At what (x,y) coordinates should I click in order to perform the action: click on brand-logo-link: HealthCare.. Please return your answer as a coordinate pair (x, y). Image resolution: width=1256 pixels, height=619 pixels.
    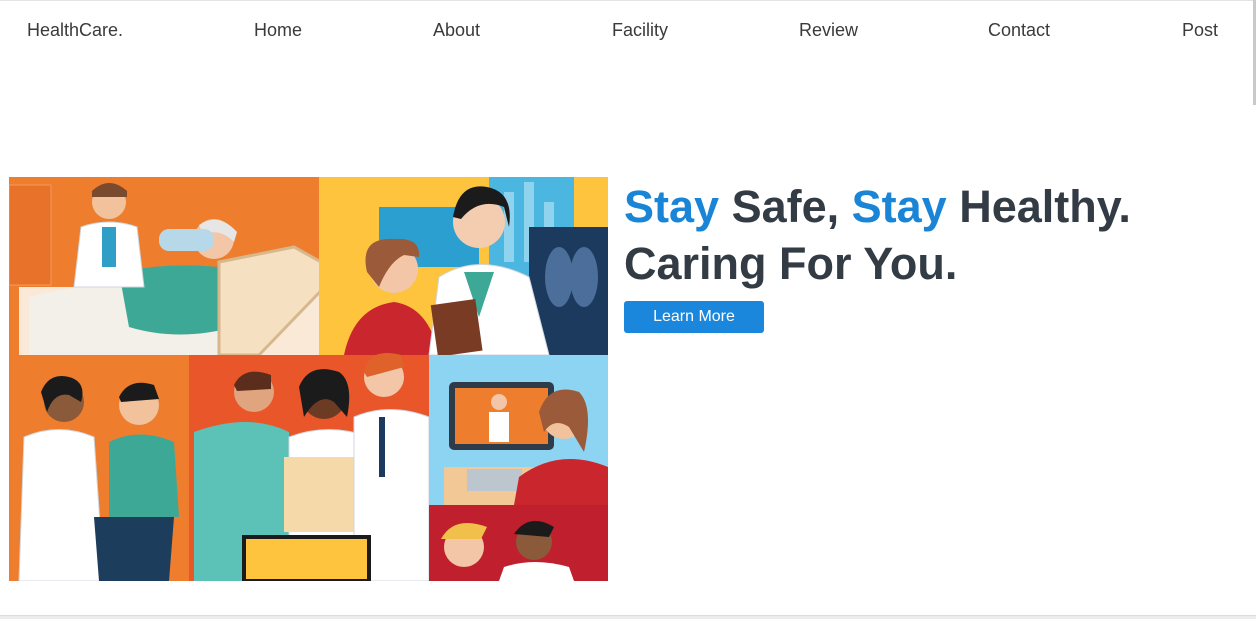
    Looking at the image, I should click on (75, 30).